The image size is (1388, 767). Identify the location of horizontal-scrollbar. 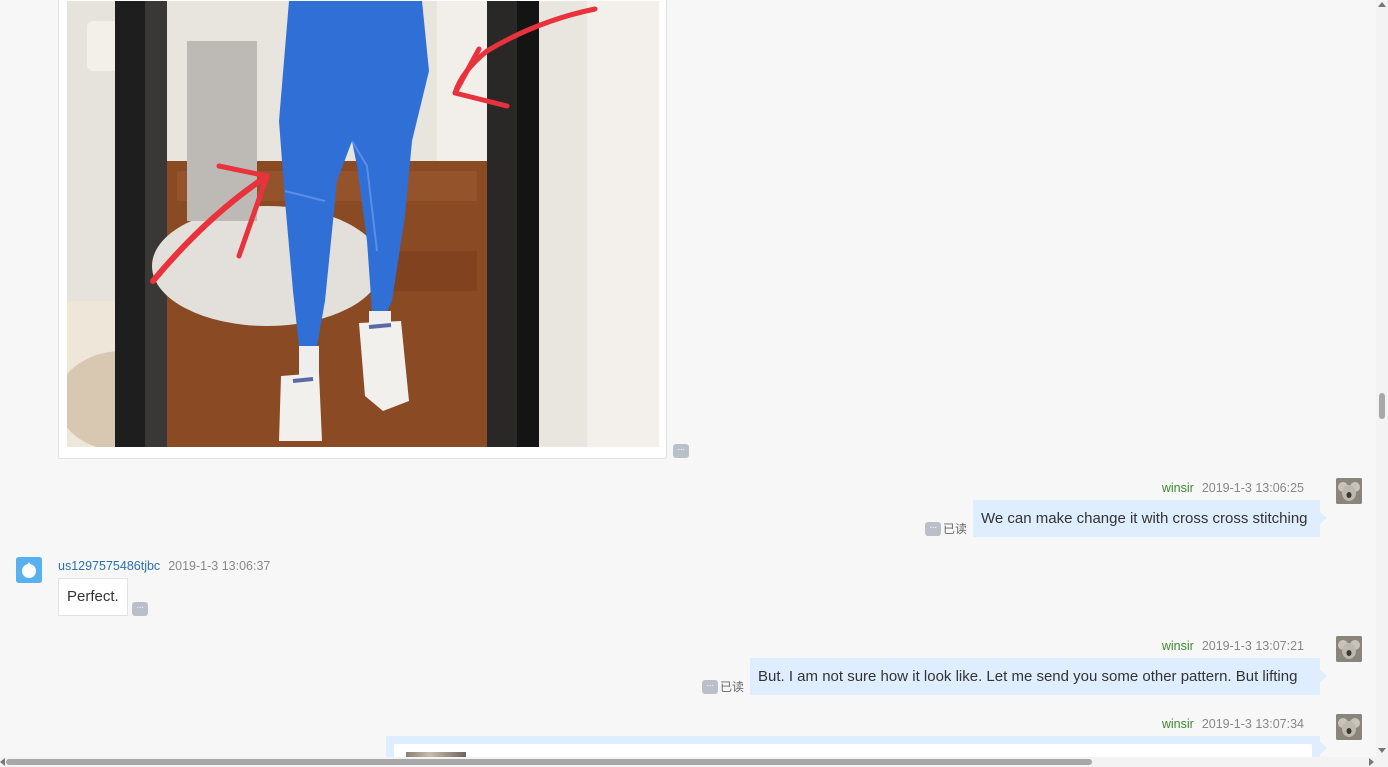
(688, 762).